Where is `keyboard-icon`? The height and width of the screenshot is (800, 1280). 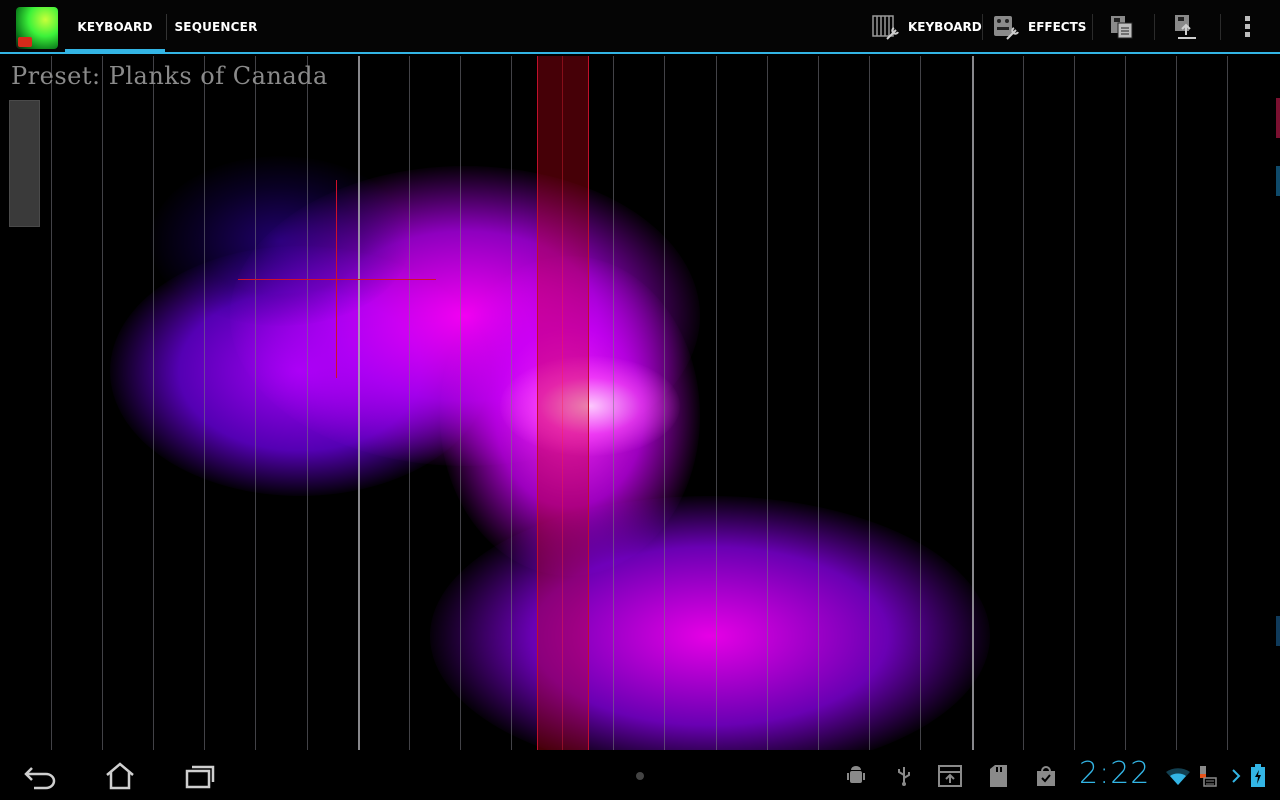
keyboard-icon is located at coordinates (1206, 776).